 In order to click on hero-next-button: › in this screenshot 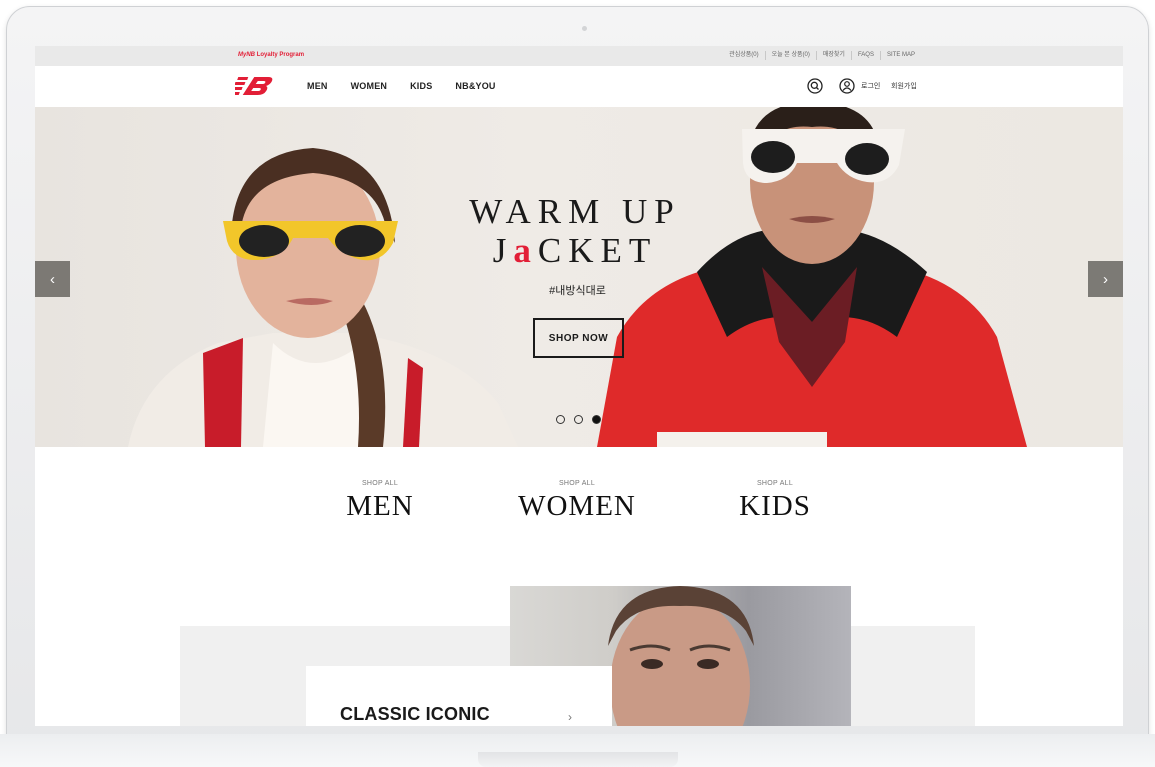, I will do `click(1105, 279)`.